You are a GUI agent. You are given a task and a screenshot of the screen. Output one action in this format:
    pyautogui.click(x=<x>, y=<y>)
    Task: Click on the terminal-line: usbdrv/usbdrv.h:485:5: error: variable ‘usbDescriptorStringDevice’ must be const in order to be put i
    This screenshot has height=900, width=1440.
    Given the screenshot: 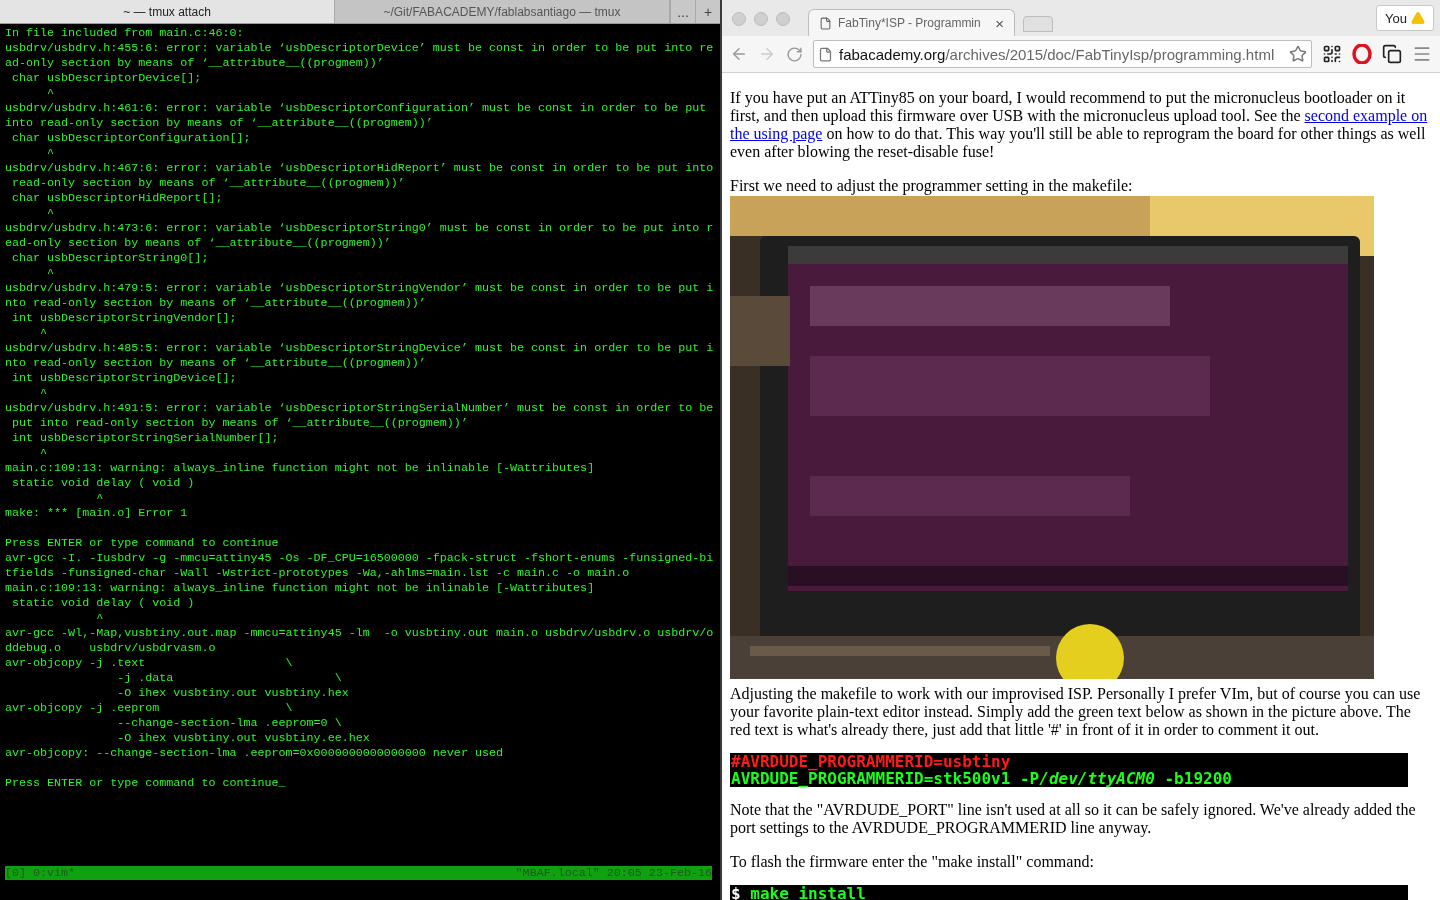 What is the action you would take?
    pyautogui.click(x=360, y=348)
    